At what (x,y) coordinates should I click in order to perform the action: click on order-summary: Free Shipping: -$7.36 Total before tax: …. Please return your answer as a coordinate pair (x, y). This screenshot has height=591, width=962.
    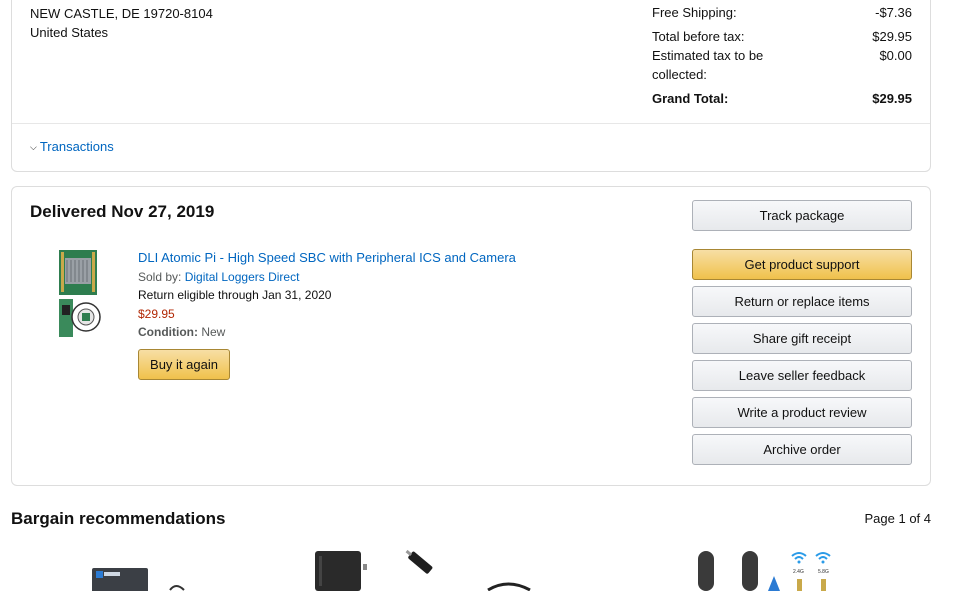
    Looking at the image, I should click on (782, 55).